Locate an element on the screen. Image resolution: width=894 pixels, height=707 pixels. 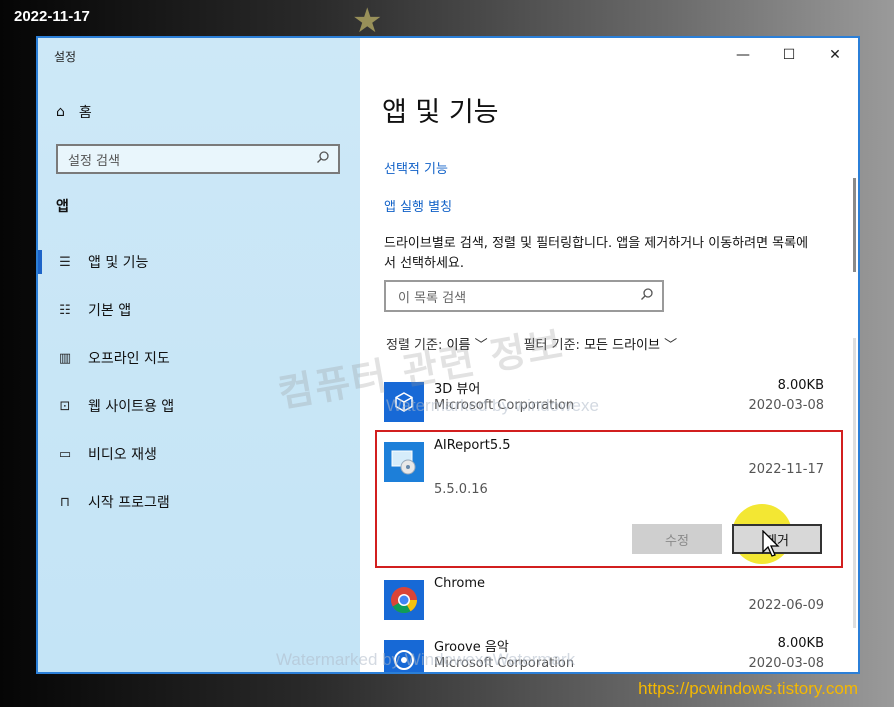
sidebar-item-apps-features: ☰ 앱 및 기능 is located at coordinates (102, 262).